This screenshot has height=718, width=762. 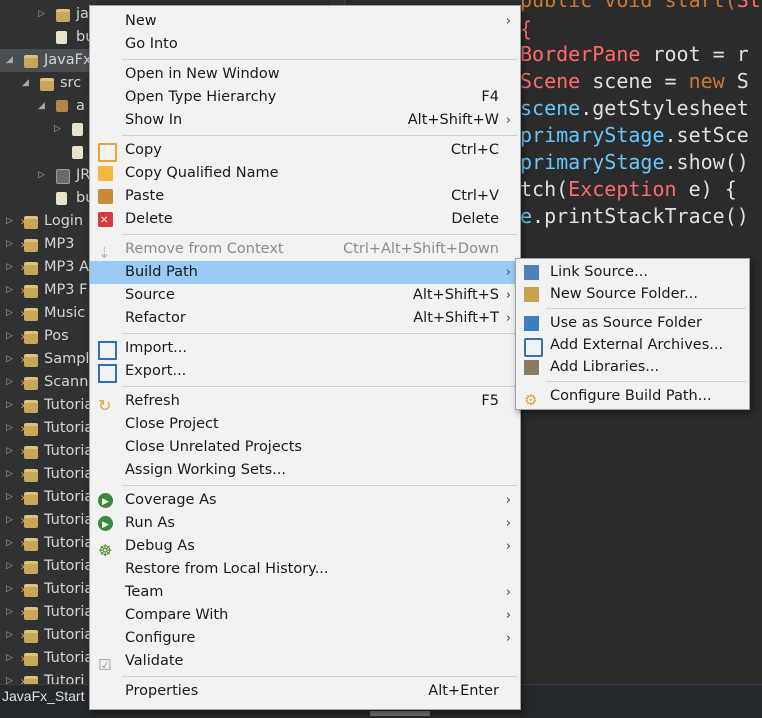 What do you see at coordinates (305, 173) in the screenshot?
I see `menu-item-copy-qualified-name: Copy Qualified Name` at bounding box center [305, 173].